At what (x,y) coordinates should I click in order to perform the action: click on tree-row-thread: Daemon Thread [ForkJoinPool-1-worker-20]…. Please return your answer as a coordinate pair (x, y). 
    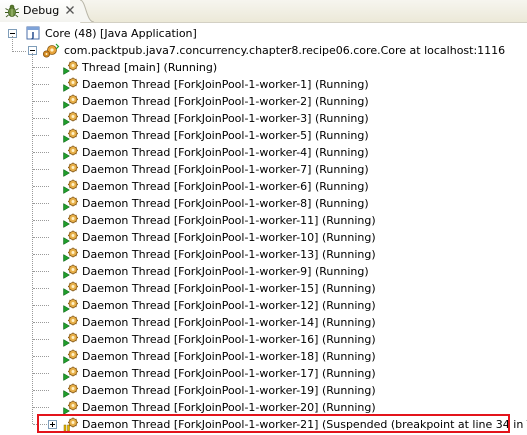
    Looking at the image, I should click on (263, 407).